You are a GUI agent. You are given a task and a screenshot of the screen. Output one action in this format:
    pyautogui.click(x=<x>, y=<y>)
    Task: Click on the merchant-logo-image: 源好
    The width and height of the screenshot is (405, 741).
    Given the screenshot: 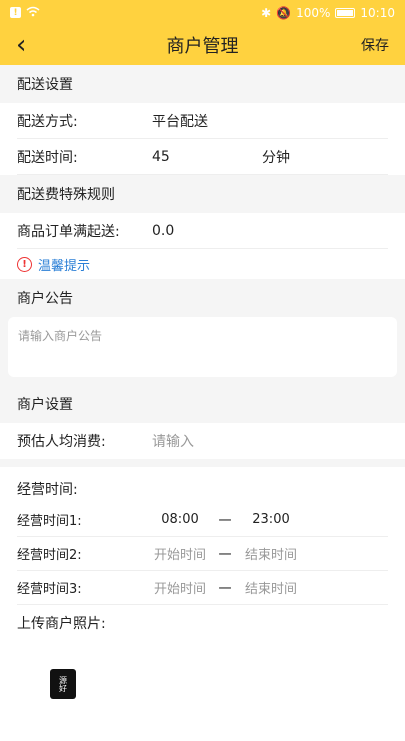 What is the action you would take?
    pyautogui.click(x=63, y=684)
    